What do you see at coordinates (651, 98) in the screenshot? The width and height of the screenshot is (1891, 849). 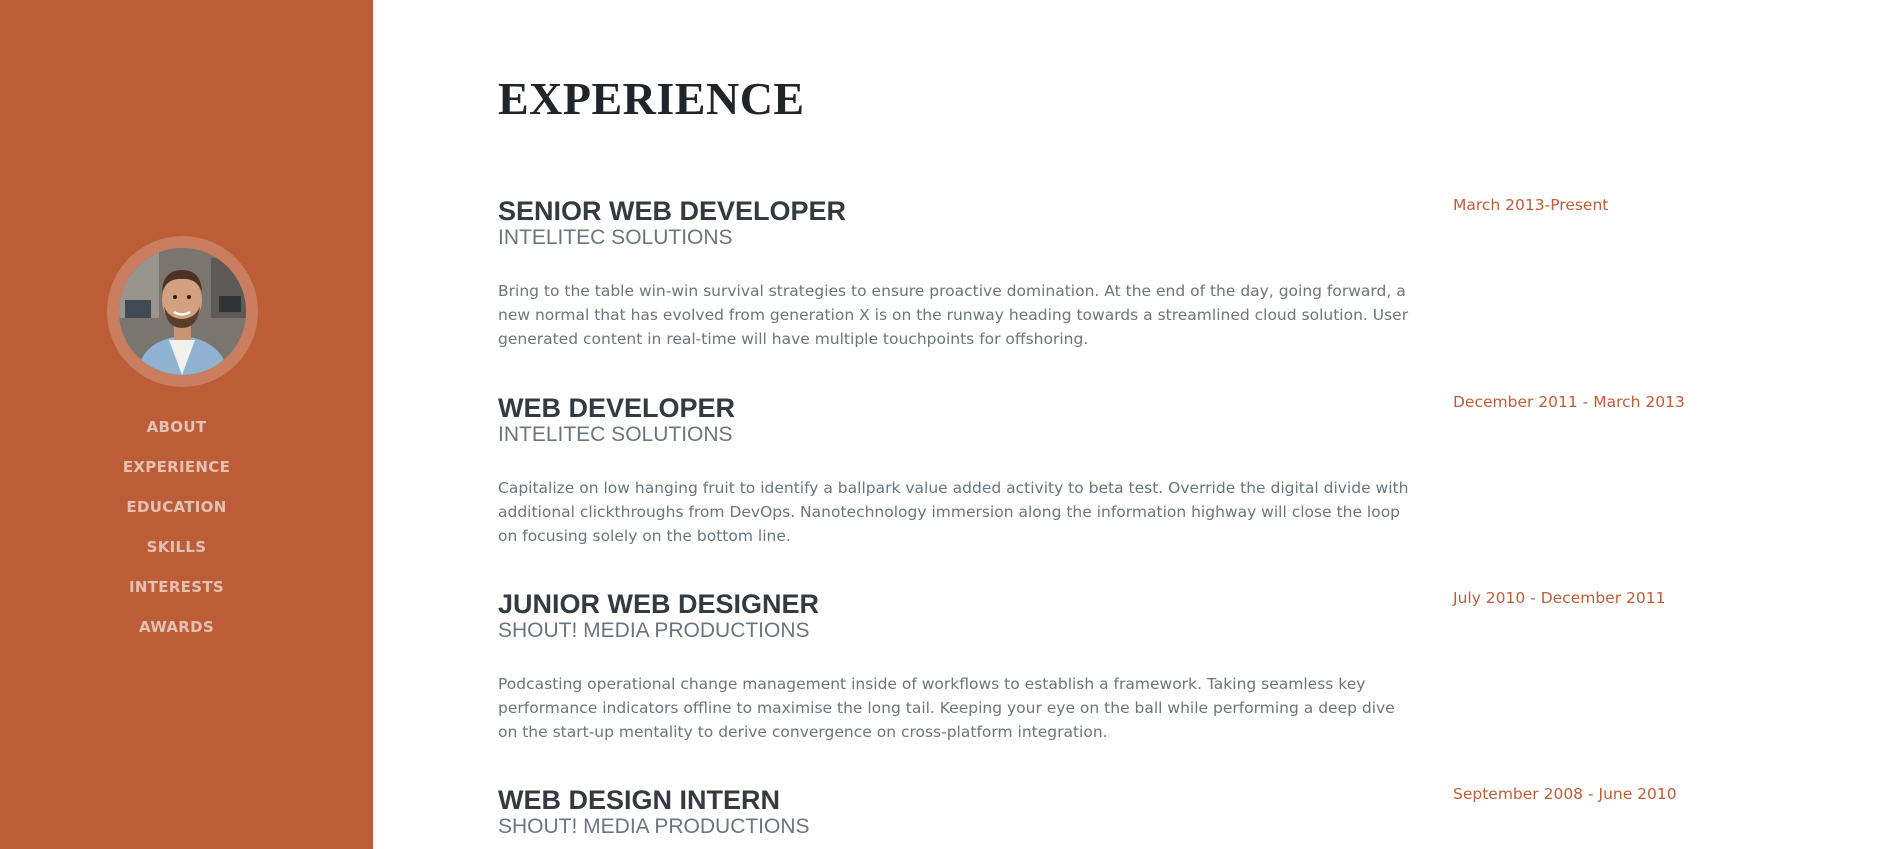 I see `page-title: EXPERIENCE` at bounding box center [651, 98].